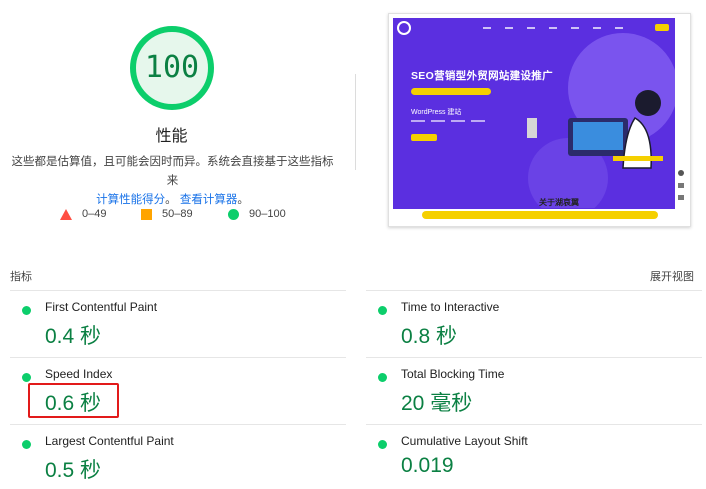  Describe the element at coordinates (424, 137) in the screenshot. I see `thumbnail-cta` at that location.